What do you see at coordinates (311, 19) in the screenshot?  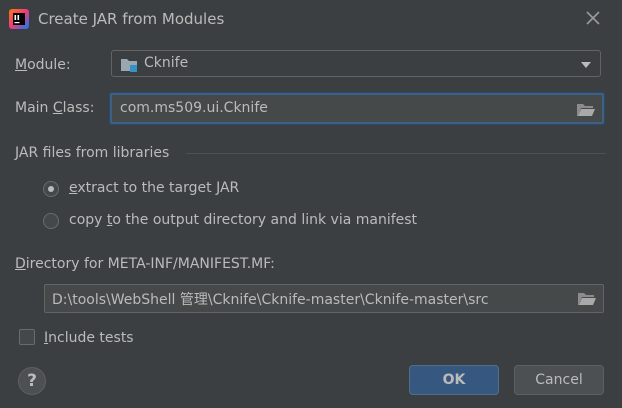 I see `title-bar: Create JAR from Modules` at bounding box center [311, 19].